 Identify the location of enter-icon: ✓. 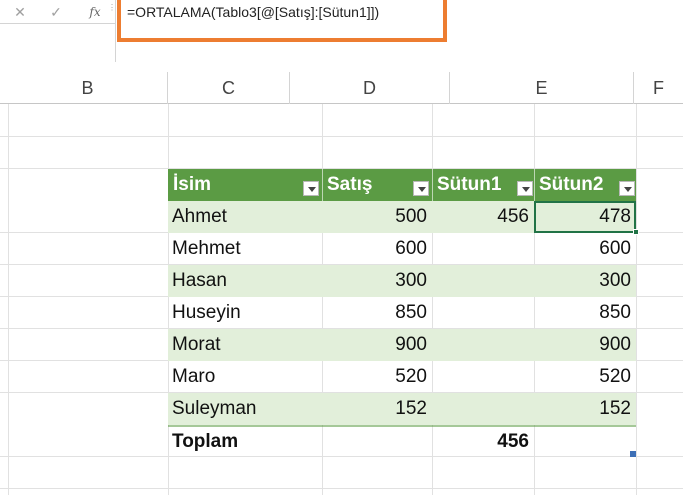
(56, 12).